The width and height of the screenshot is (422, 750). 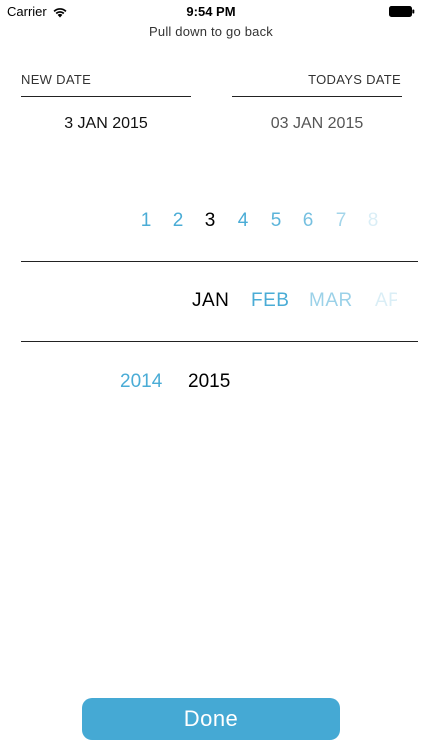 I want to click on day-picker: 1 2 3 4 5 6 7 8, so click(x=211, y=224).